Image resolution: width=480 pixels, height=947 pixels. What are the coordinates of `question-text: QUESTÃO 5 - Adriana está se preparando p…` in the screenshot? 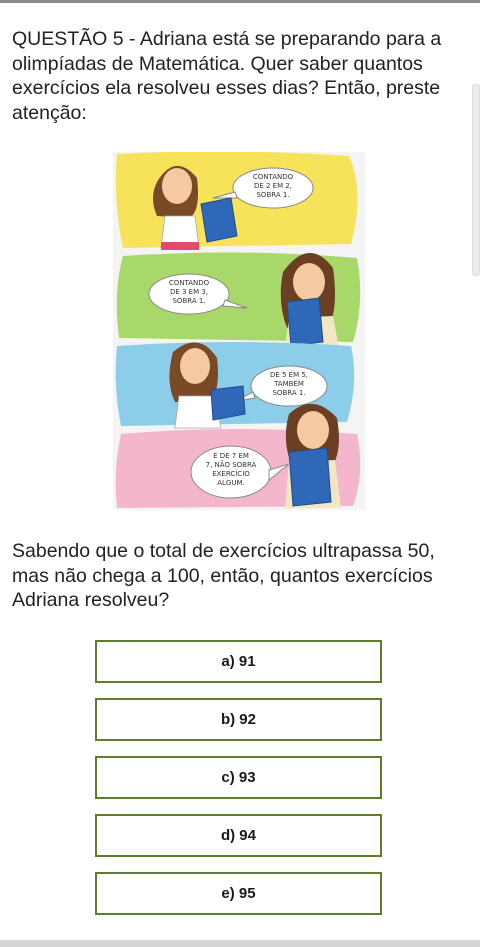 It's located at (227, 76).